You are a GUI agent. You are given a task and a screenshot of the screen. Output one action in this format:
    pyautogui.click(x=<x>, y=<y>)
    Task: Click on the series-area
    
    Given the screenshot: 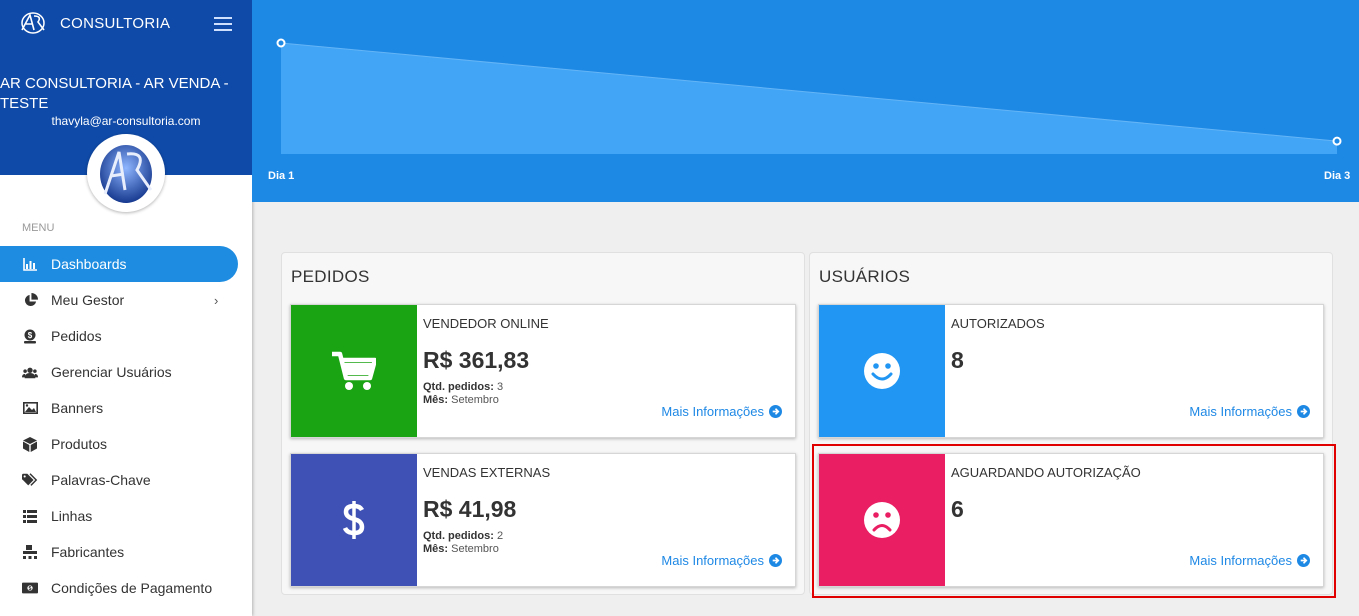 What is the action you would take?
    pyautogui.click(x=809, y=98)
    